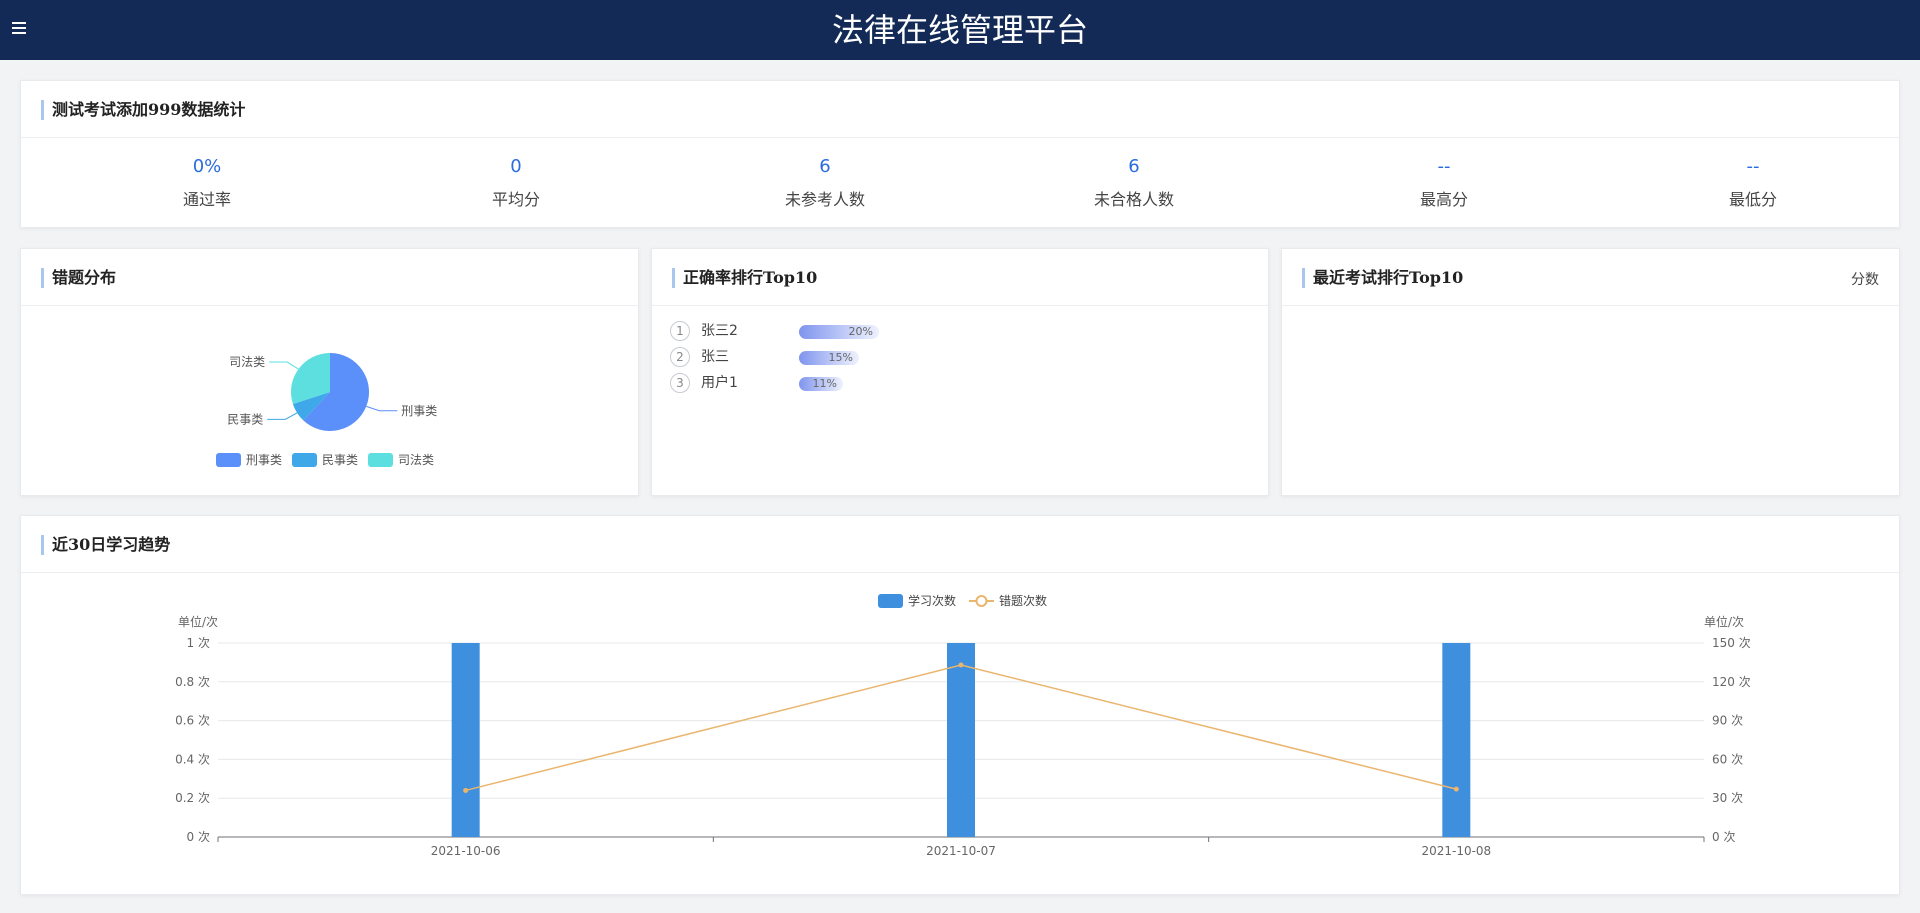  I want to click on stat-lowest-score: -- 最低分, so click(1753, 183).